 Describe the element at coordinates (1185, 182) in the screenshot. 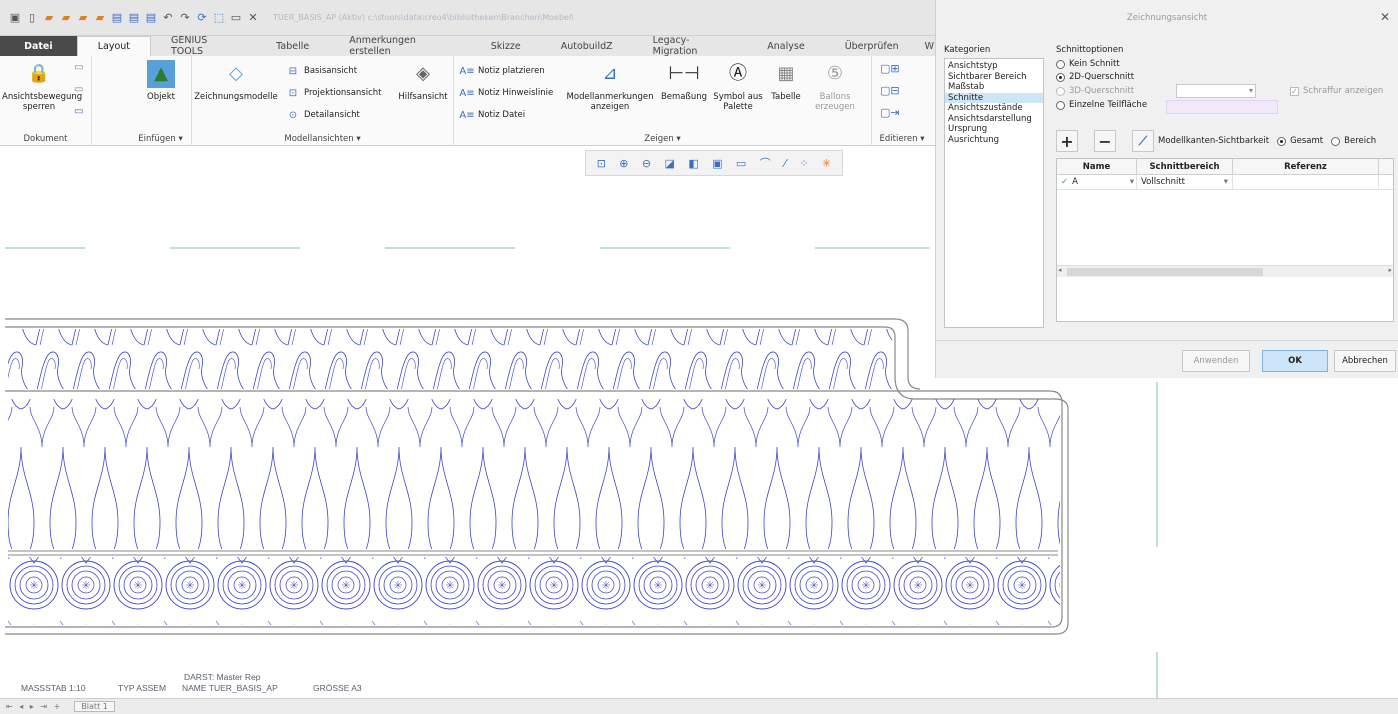

I see `cell-schnittbereich: Vollschnitt ▾` at that location.